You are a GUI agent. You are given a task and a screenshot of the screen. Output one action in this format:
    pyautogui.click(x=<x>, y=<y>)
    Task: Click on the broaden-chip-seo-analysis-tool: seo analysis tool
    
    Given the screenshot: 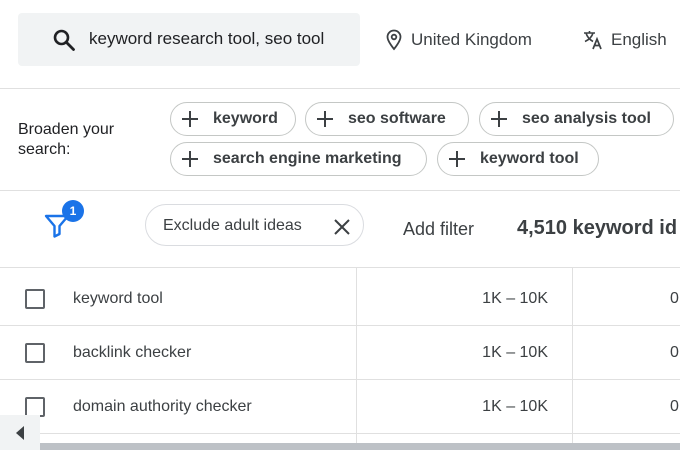 What is the action you would take?
    pyautogui.click(x=576, y=119)
    